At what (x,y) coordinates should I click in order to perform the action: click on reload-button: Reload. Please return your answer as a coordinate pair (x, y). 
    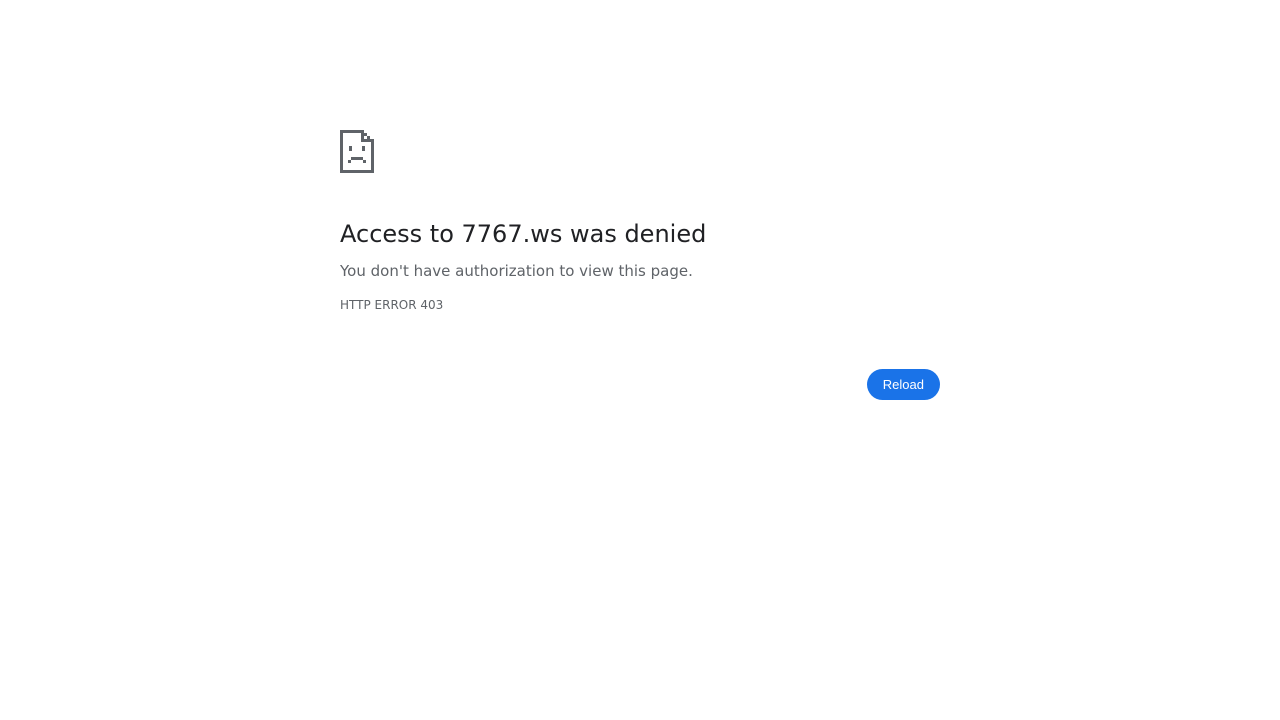
    Looking at the image, I should click on (903, 384).